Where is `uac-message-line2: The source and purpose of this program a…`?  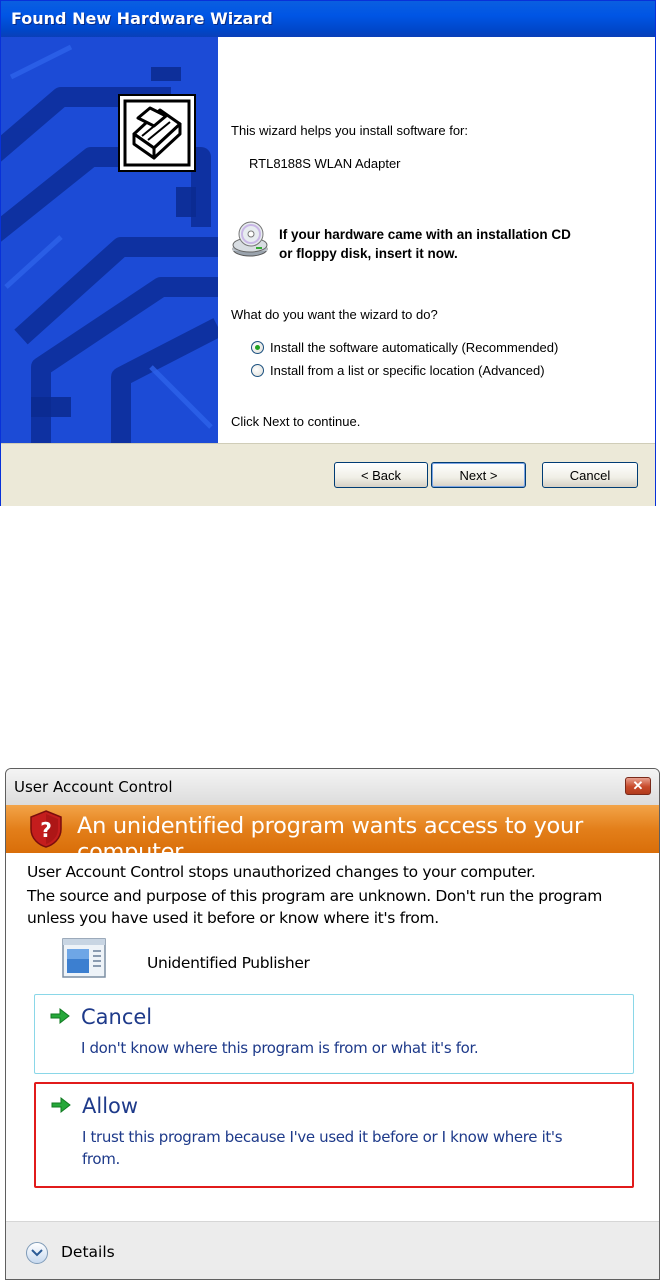 uac-message-line2: The source and purpose of this program a… is located at coordinates (315, 896).